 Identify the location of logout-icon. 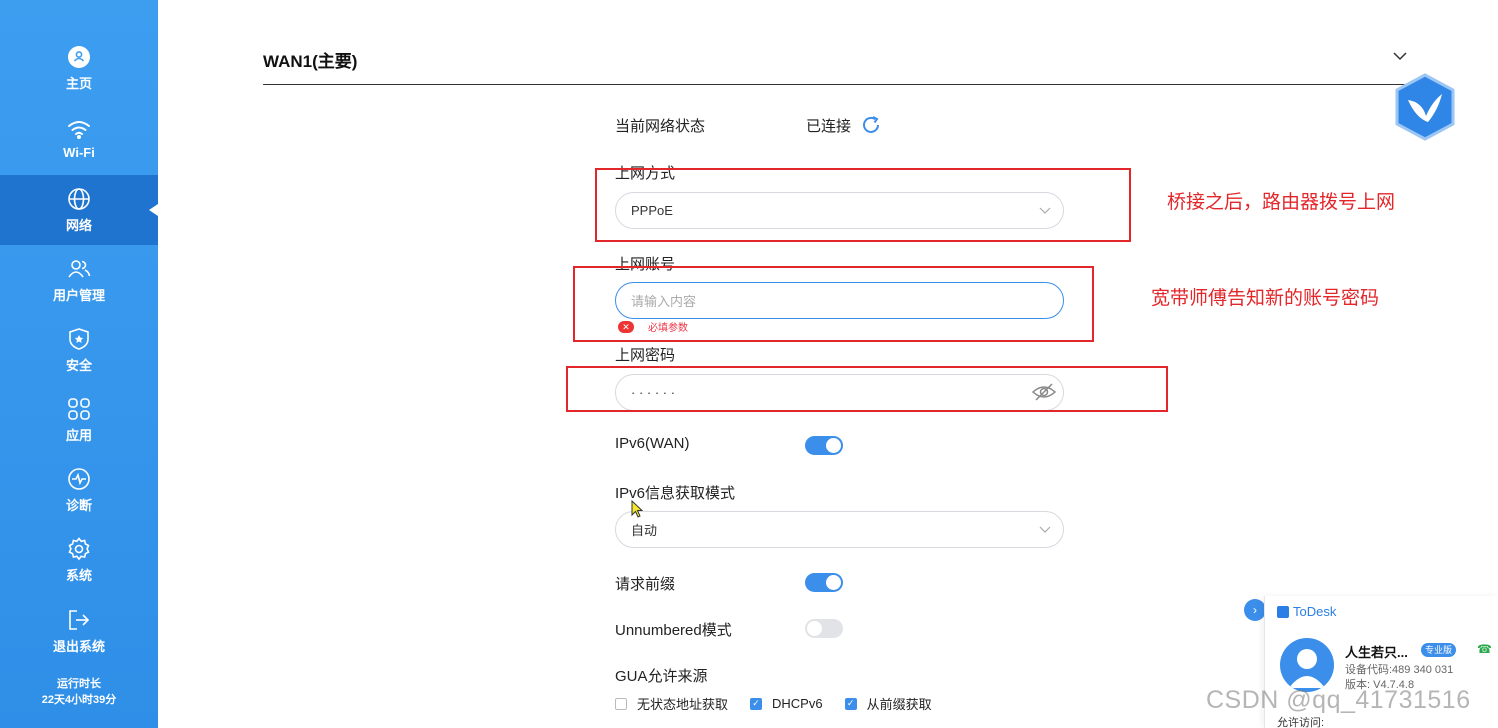
(79, 620).